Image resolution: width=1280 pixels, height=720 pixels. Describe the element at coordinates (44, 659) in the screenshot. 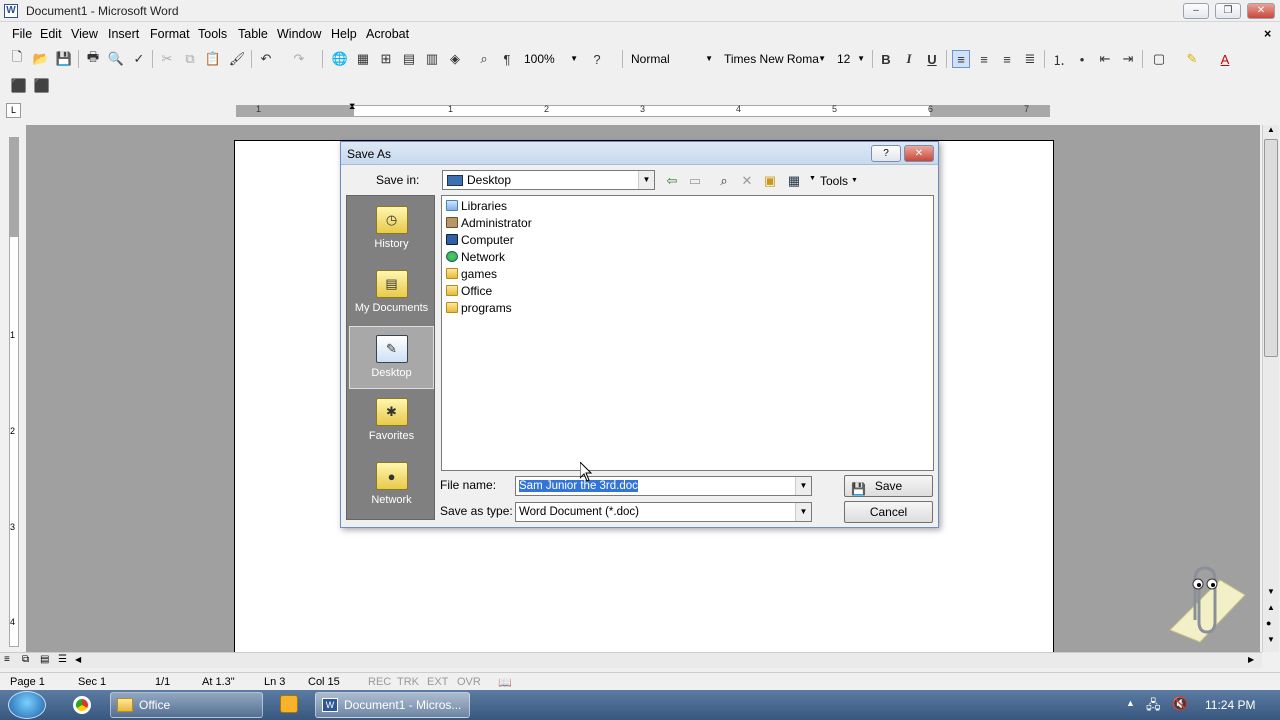

I see `print-view-icon: ▤` at that location.